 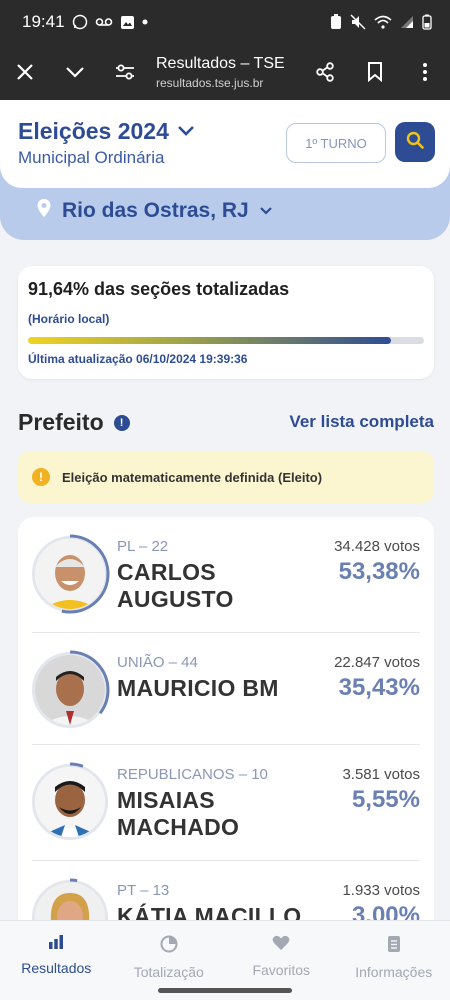 What do you see at coordinates (41, 477) in the screenshot?
I see `warning-icon: !` at bounding box center [41, 477].